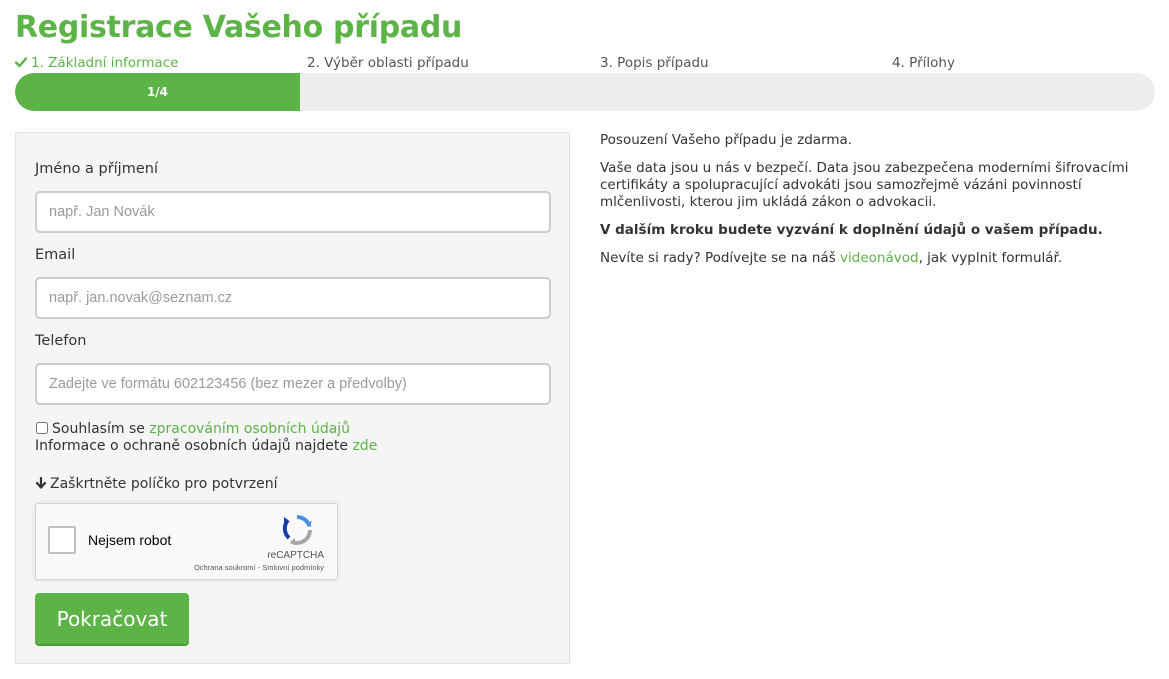 The width and height of the screenshot is (1169, 679). What do you see at coordinates (259, 567) in the screenshot?
I see `recaptcha-terms-link: Ochrana soukromí - Smluvní podmínky` at bounding box center [259, 567].